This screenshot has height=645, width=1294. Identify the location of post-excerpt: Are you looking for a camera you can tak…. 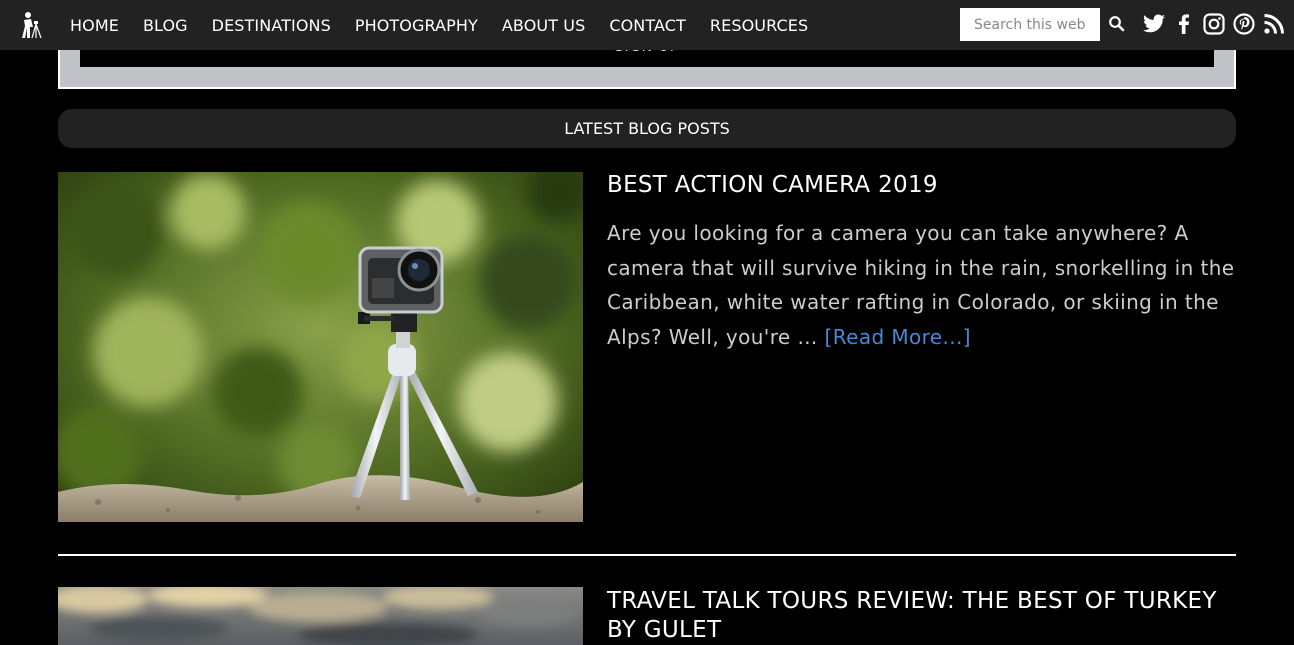
(922, 285).